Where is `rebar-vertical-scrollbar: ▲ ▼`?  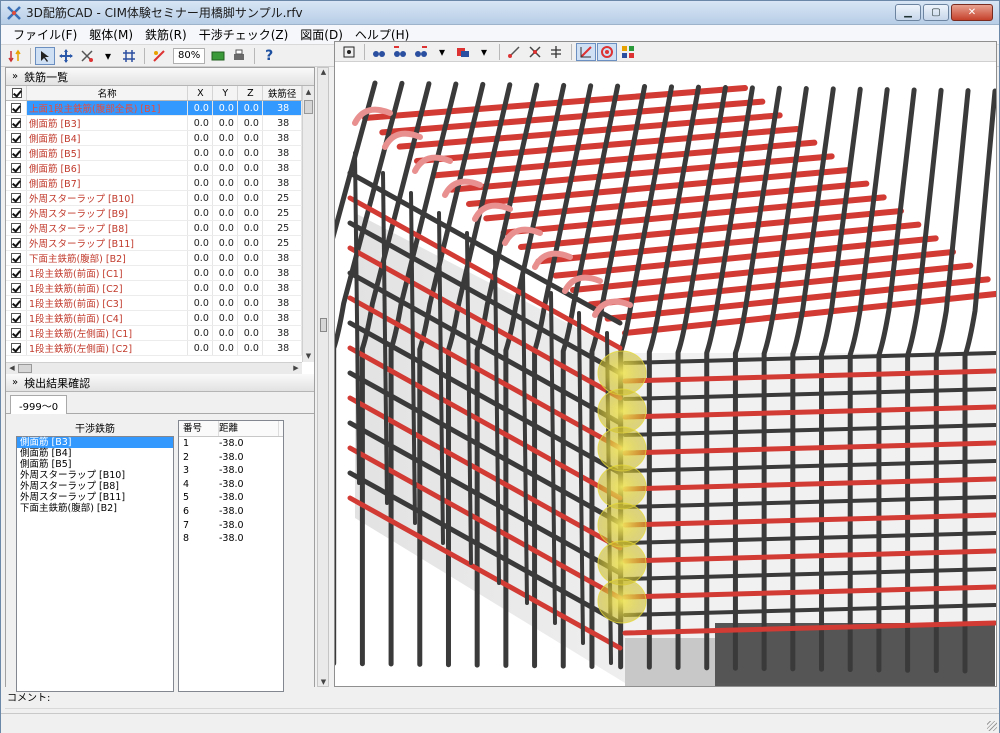
rebar-vertical-scrollbar: ▲ ▼ is located at coordinates (308, 224).